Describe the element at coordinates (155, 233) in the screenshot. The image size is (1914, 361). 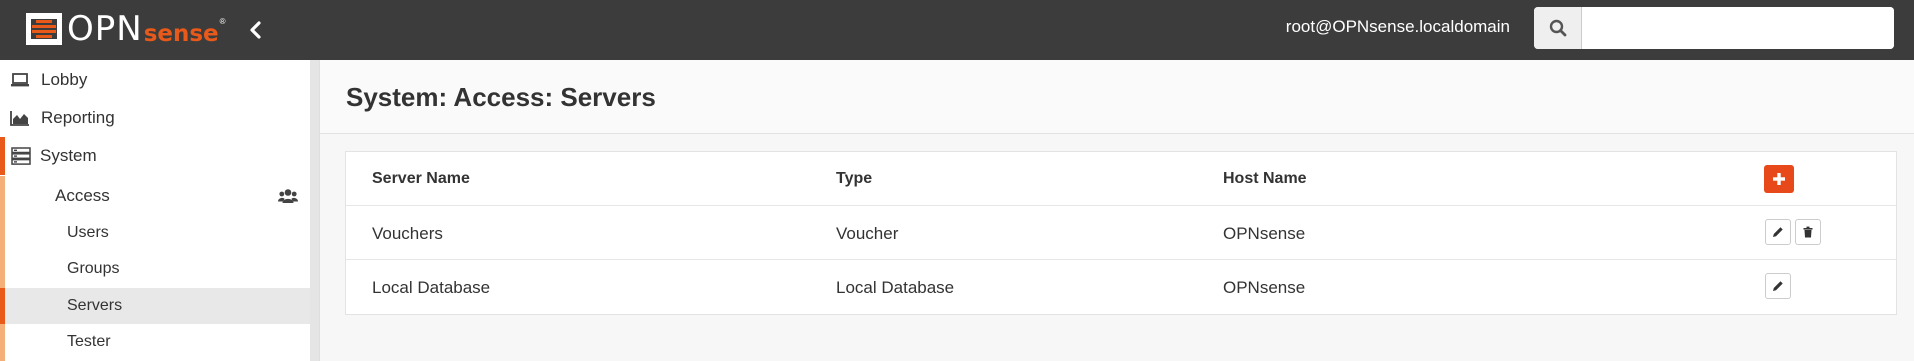
I see `sidebar-item-users: Users` at that location.